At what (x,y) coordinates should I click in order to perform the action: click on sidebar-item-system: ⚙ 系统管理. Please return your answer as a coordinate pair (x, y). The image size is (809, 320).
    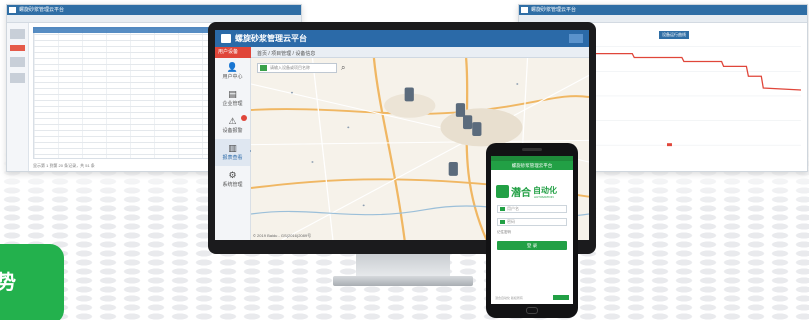
    Looking at the image, I should click on (232, 179).